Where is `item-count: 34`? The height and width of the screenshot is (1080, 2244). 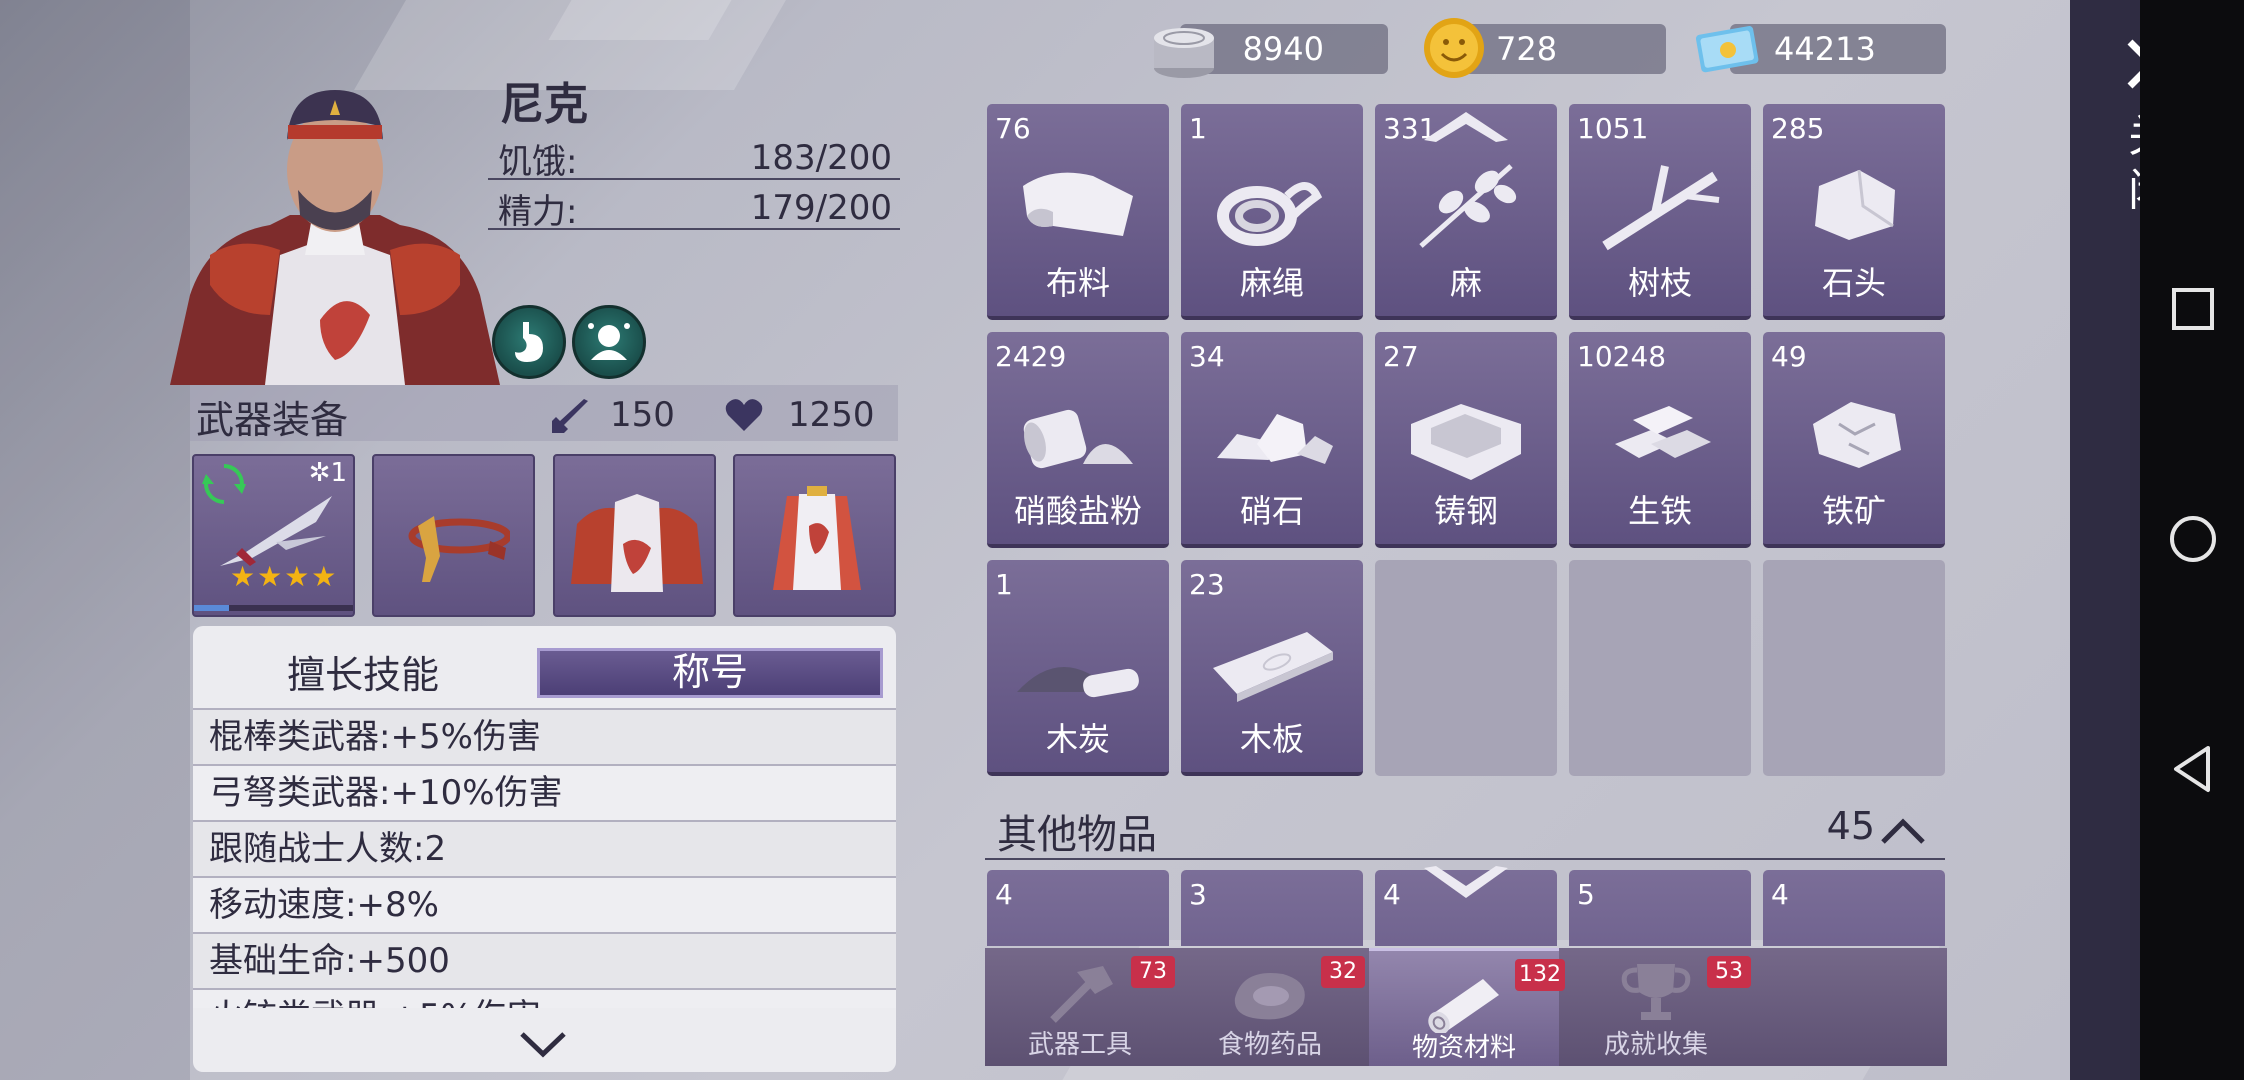
item-count: 34 is located at coordinates (1207, 356).